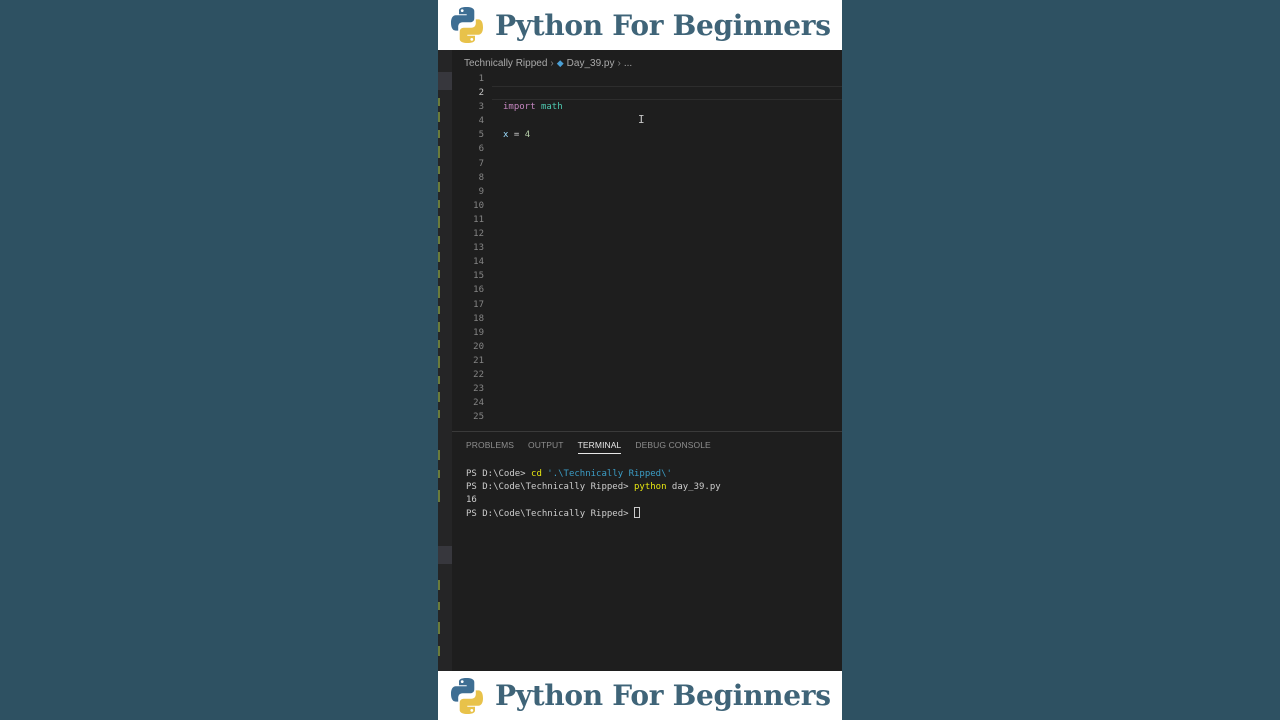 The width and height of the screenshot is (1280, 720). What do you see at coordinates (478, 234) in the screenshot?
I see `line-number: 12` at bounding box center [478, 234].